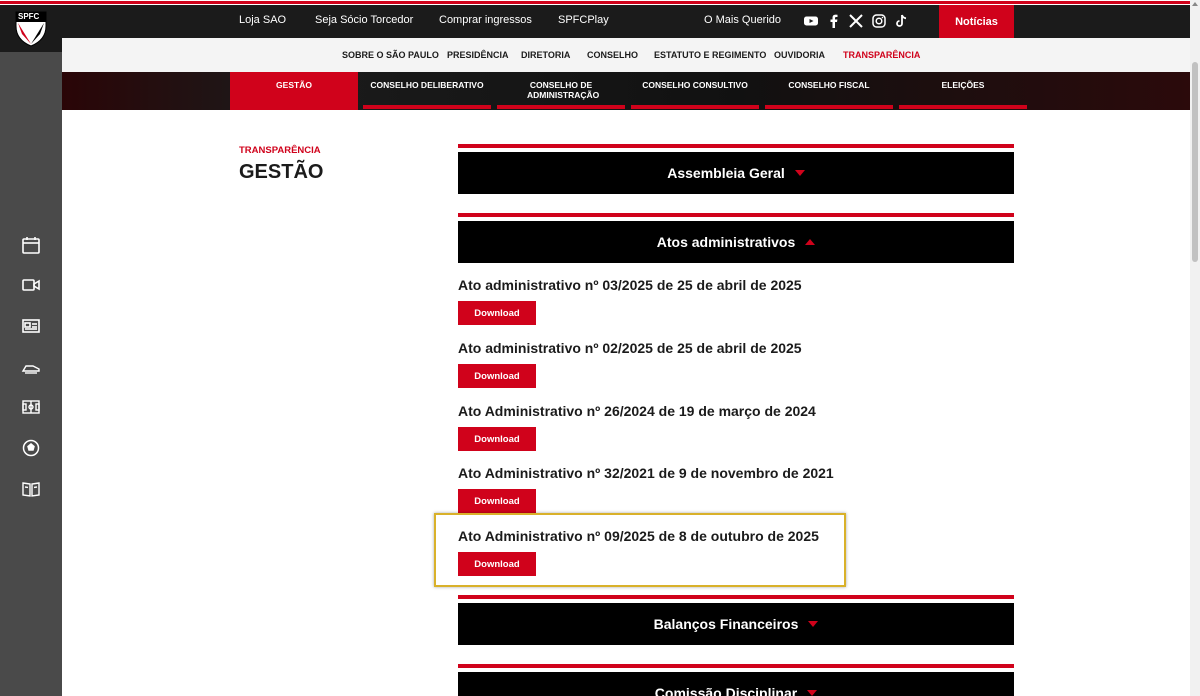  What do you see at coordinates (31, 26) in the screenshot?
I see `logo-area: SPFC` at bounding box center [31, 26].